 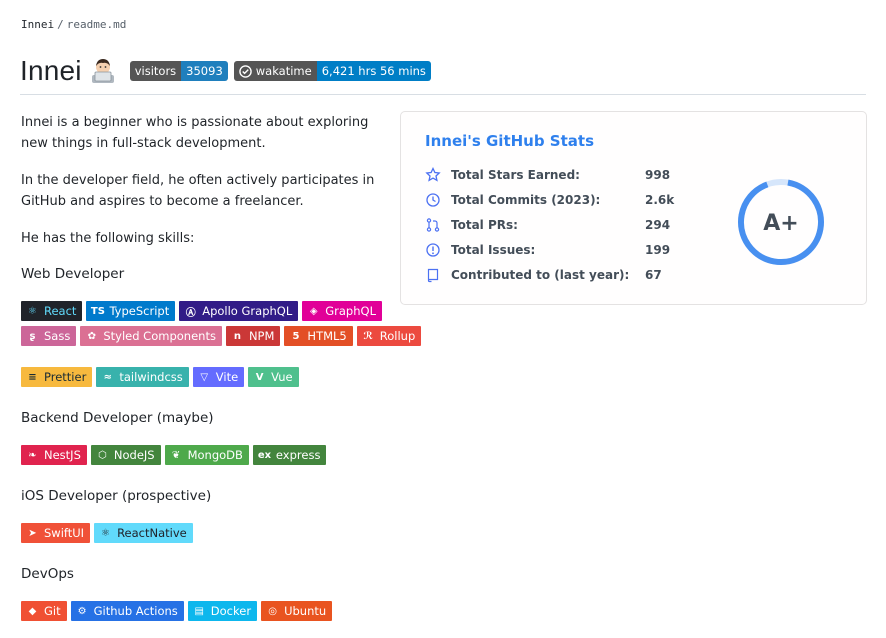 I want to click on nestjs-badge: ❧ NestJS, so click(x=54, y=455).